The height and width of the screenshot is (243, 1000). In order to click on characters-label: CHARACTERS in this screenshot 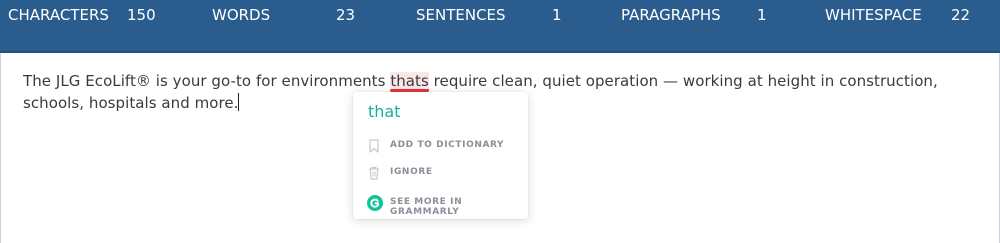, I will do `click(58, 15)`.